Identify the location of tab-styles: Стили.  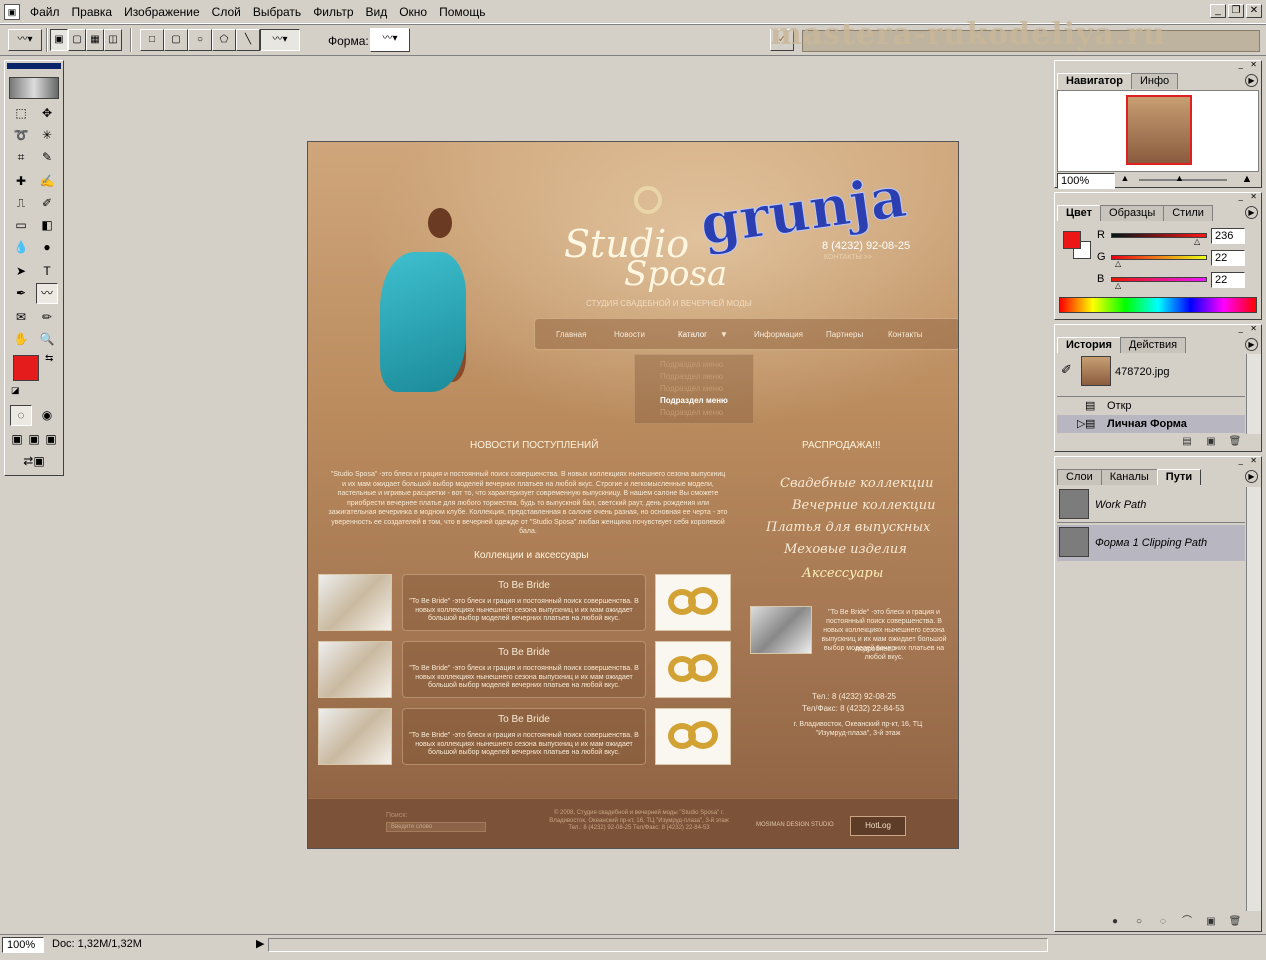
(1188, 213).